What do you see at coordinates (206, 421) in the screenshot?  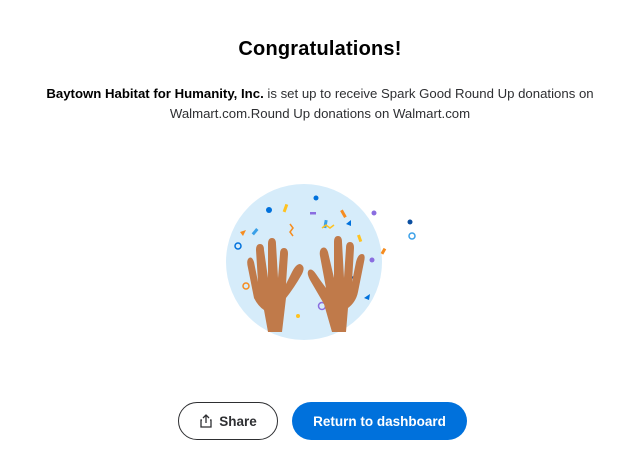 I see `share-icon` at bounding box center [206, 421].